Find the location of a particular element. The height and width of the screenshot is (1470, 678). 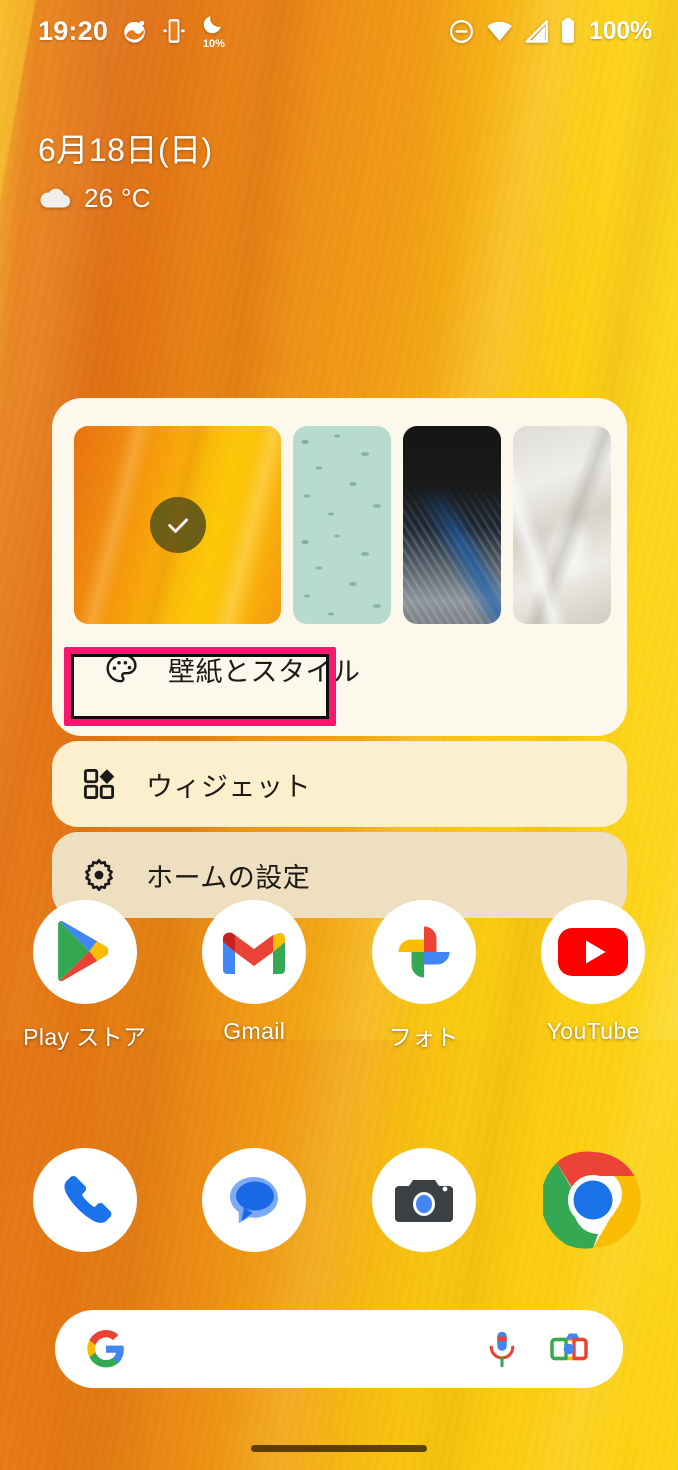

messages-icon is located at coordinates (254, 1200).